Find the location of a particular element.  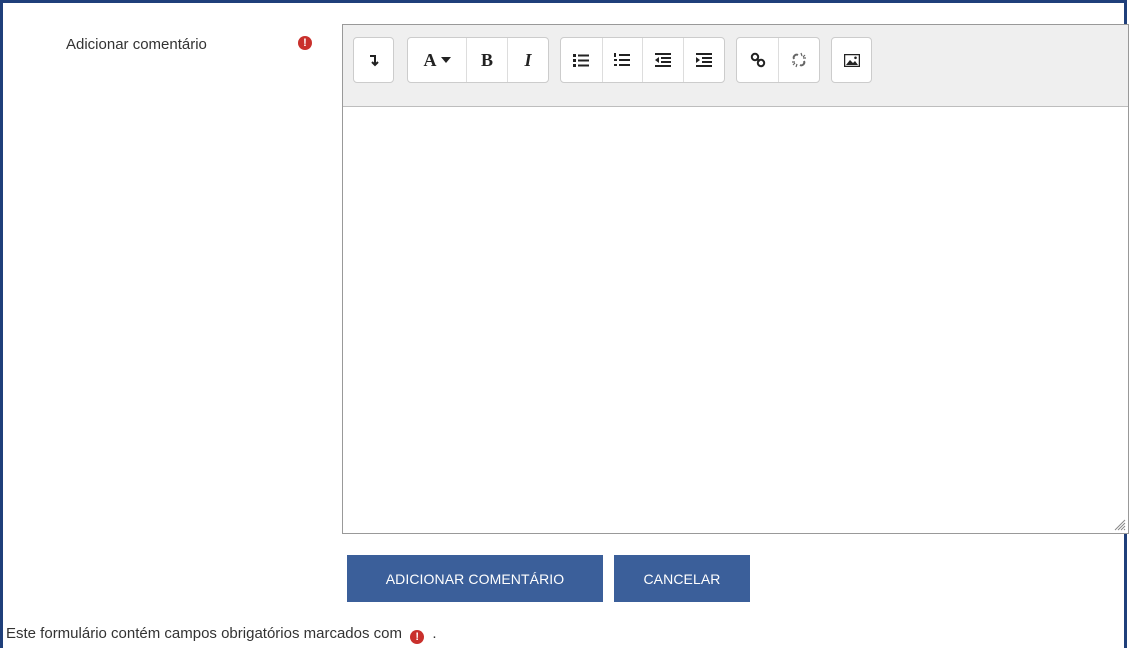

toolbar-group-collapse is located at coordinates (373, 60).